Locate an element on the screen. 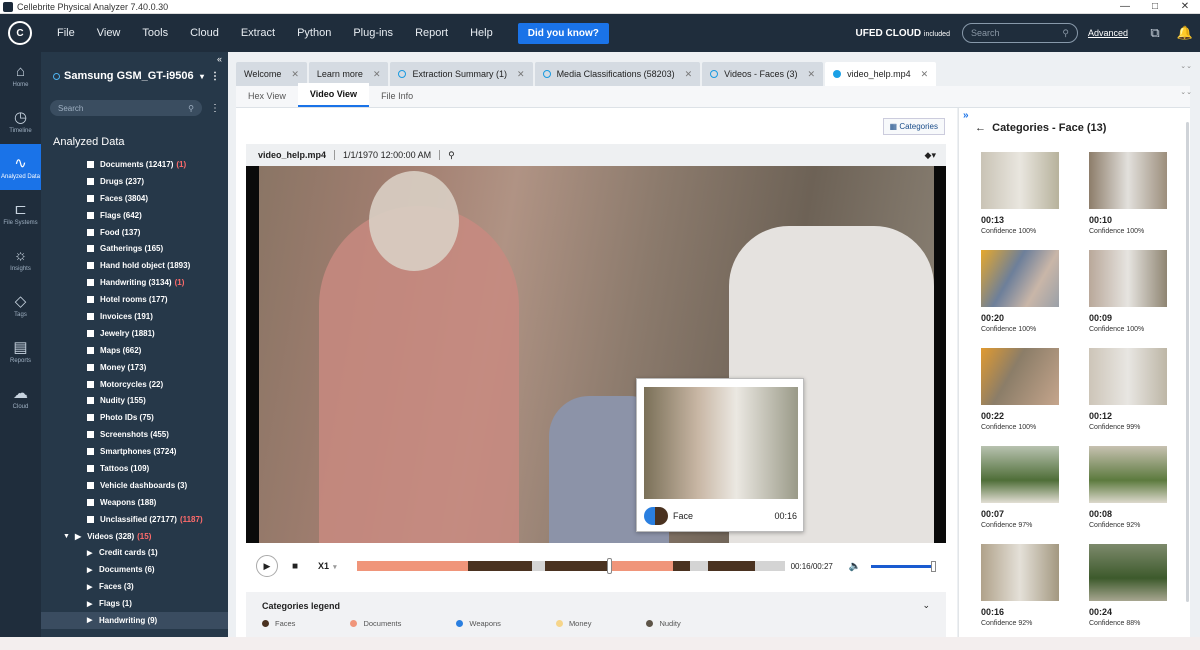 Image resolution: width=1200 pixels, height=650 pixels. notification-bell-icon: 🔔 is located at coordinates (1185, 33).